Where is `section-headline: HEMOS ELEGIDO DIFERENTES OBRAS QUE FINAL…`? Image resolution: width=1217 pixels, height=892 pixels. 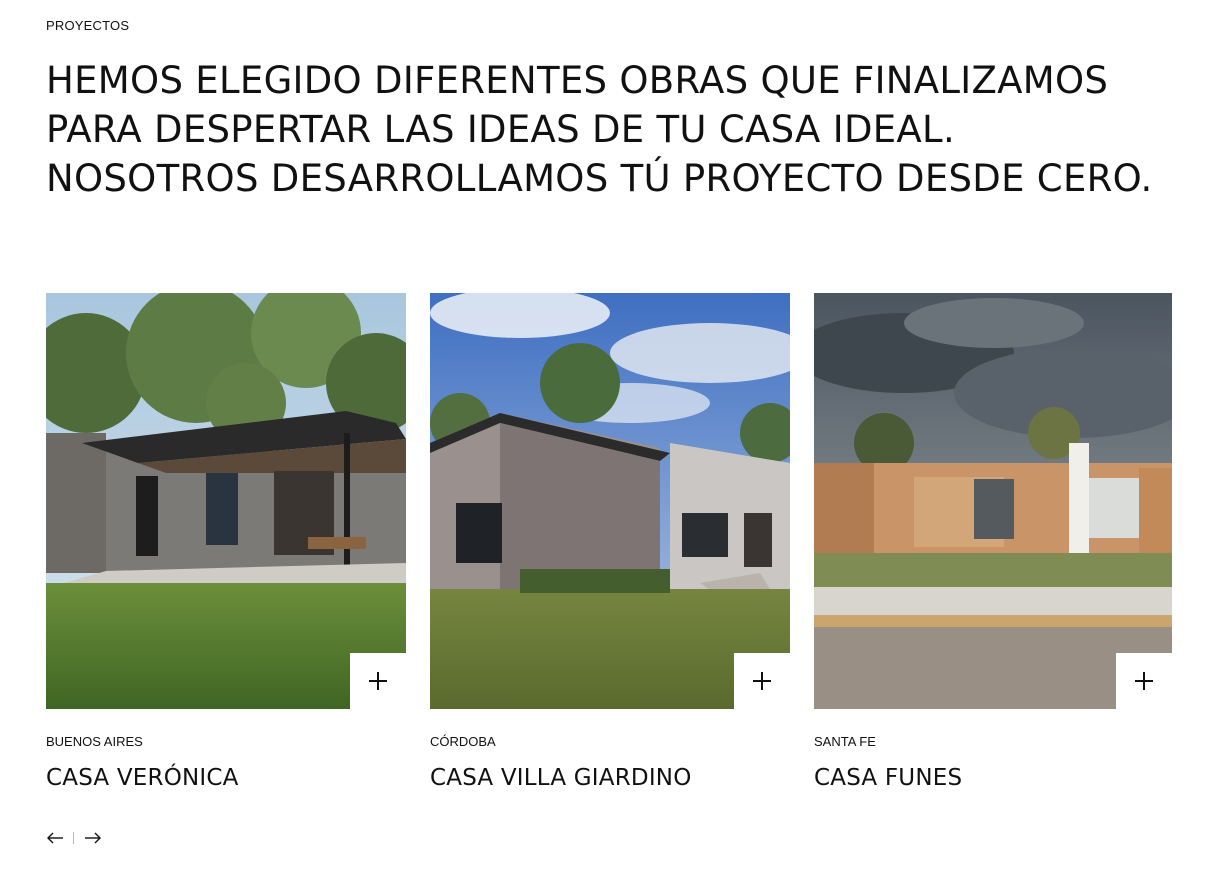 section-headline: HEMOS ELEGIDO DIFERENTES OBRAS QUE FINAL… is located at coordinates (599, 129).